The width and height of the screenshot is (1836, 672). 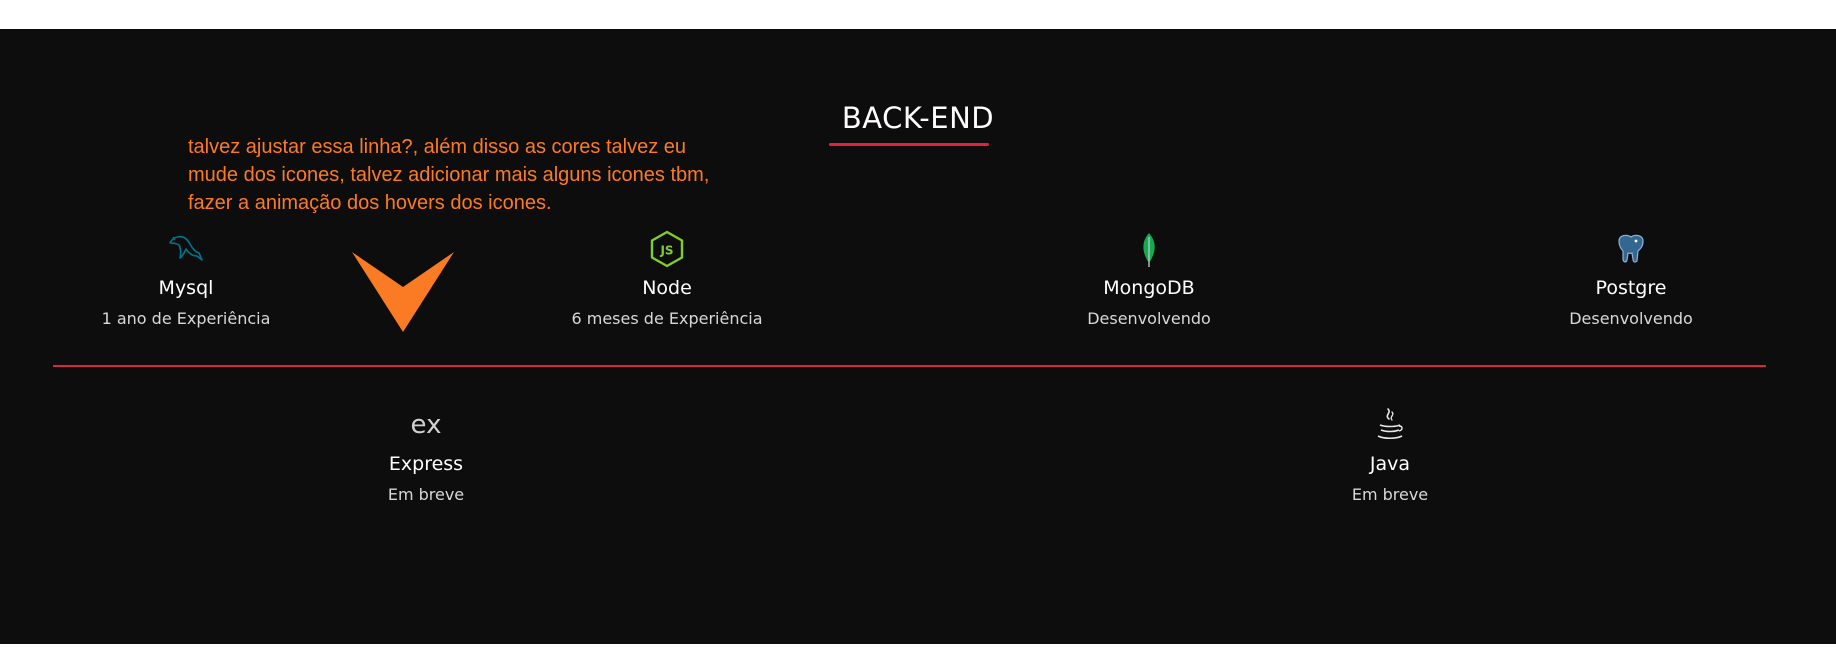 What do you see at coordinates (909, 144) in the screenshot?
I see `title-underline` at bounding box center [909, 144].